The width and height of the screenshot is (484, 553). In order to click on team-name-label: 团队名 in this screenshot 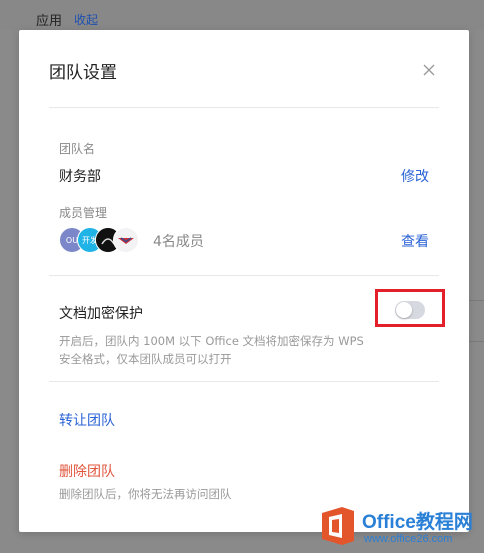, I will do `click(77, 149)`.